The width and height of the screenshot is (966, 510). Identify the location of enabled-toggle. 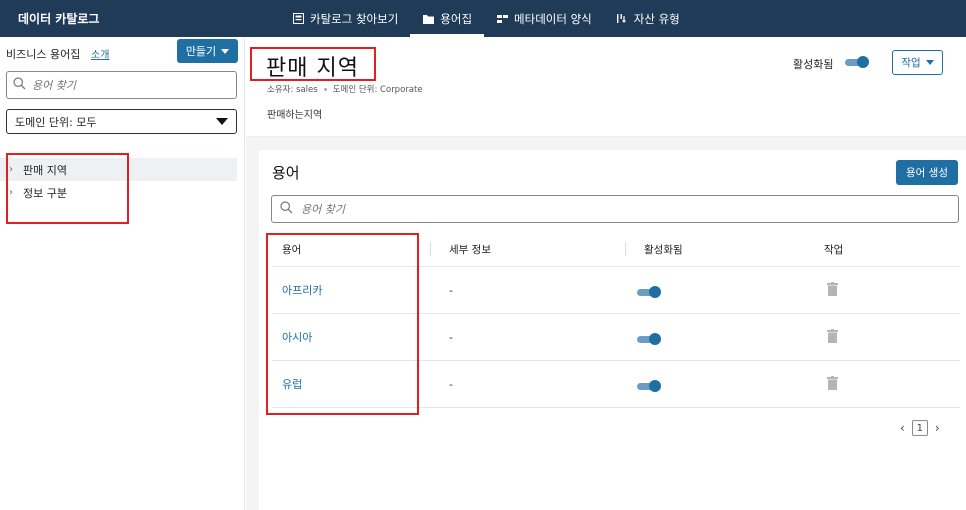
(857, 62).